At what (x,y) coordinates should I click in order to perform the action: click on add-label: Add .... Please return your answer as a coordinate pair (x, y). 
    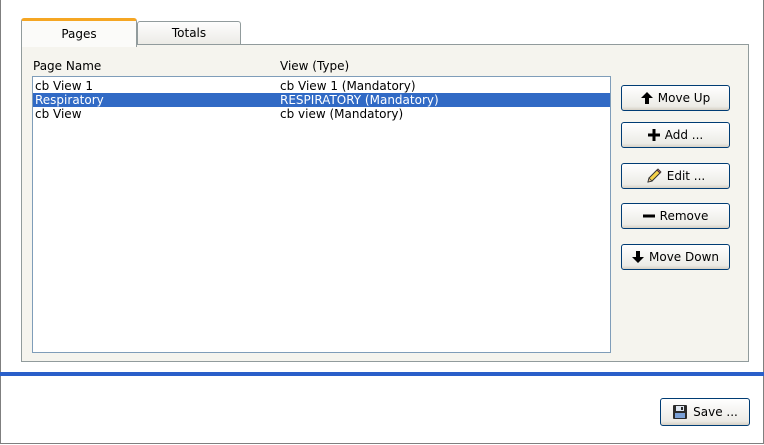
    Looking at the image, I should click on (684, 135).